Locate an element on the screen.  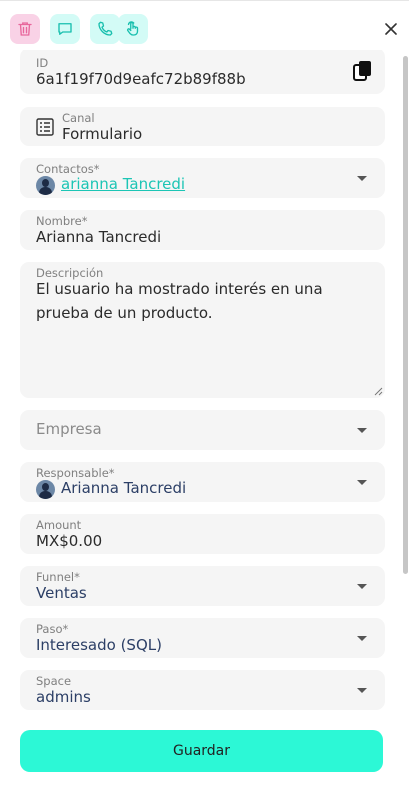
nombre-label: Nombre* is located at coordinates (62, 221).